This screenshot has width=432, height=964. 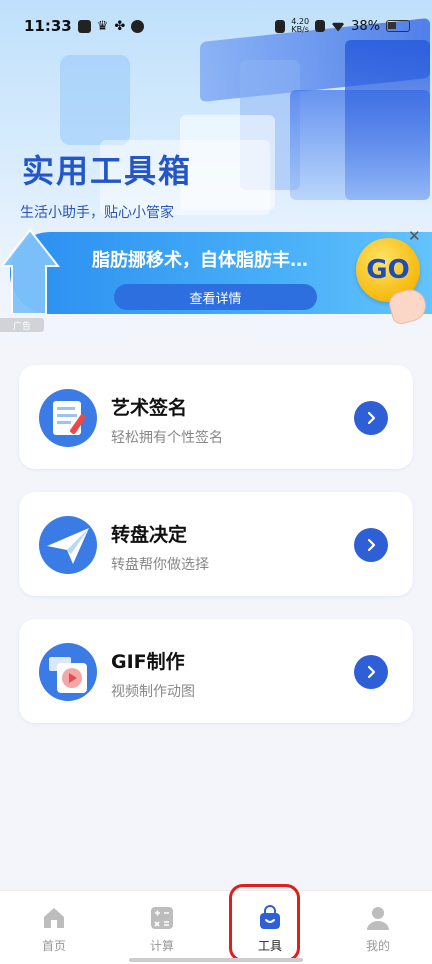 I want to click on calculator-icon, so click(x=162, y=918).